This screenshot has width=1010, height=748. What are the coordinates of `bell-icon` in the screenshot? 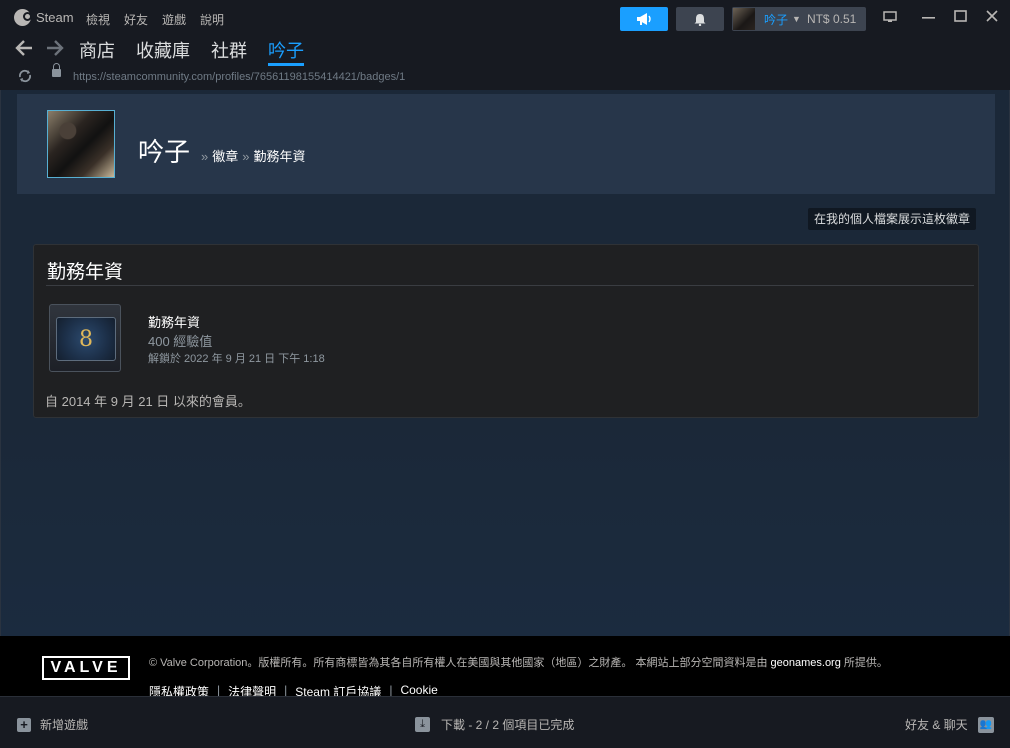 It's located at (700, 19).